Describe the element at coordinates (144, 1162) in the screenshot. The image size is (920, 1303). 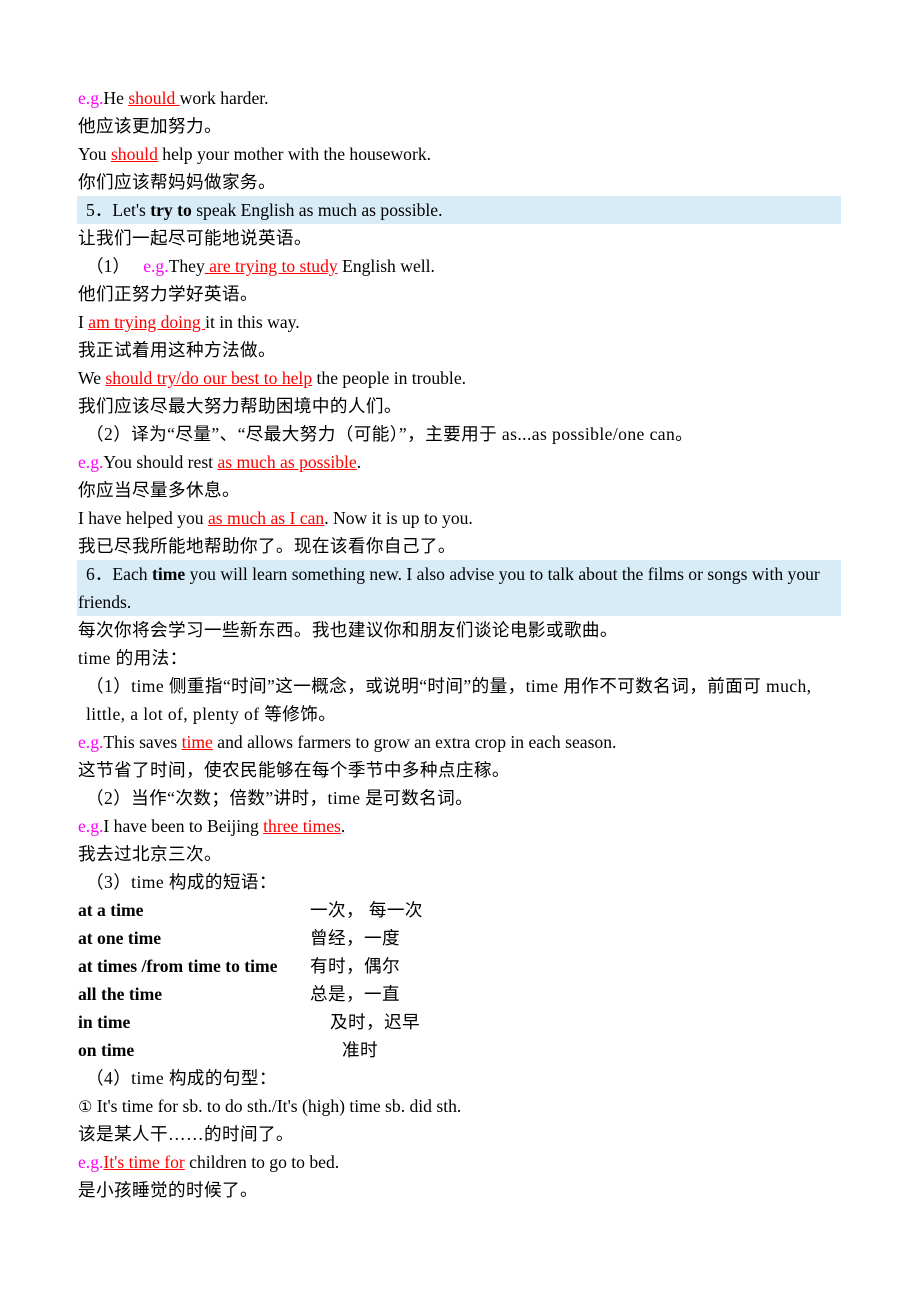
I see `emphasis-its-time-for: It's time for` at that location.